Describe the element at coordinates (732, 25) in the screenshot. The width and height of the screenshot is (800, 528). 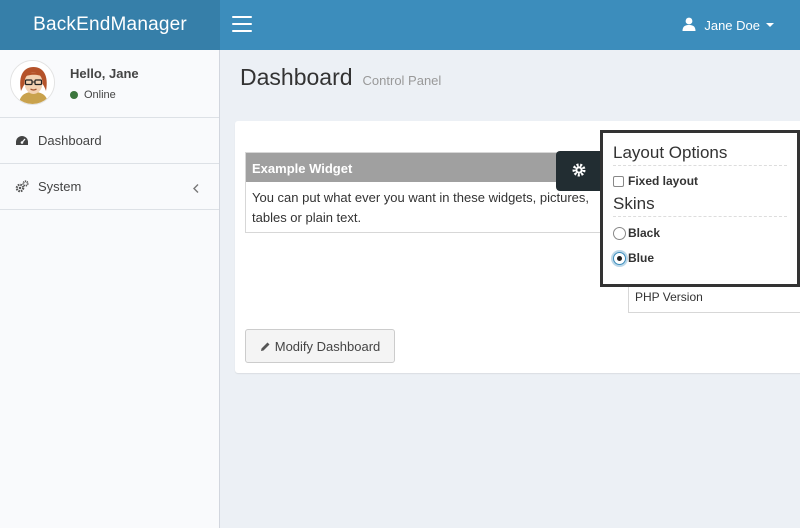
I see `user-menu-name: Jane Doe` at that location.